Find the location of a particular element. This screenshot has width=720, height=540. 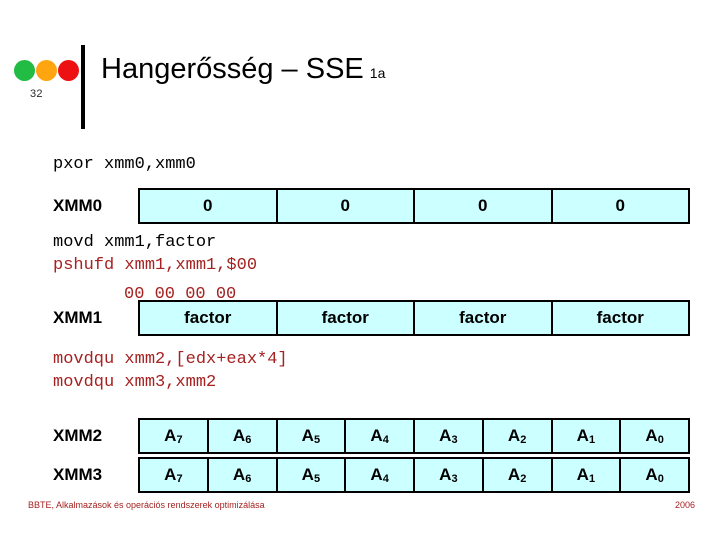

status-dot-group is located at coordinates (47, 72).